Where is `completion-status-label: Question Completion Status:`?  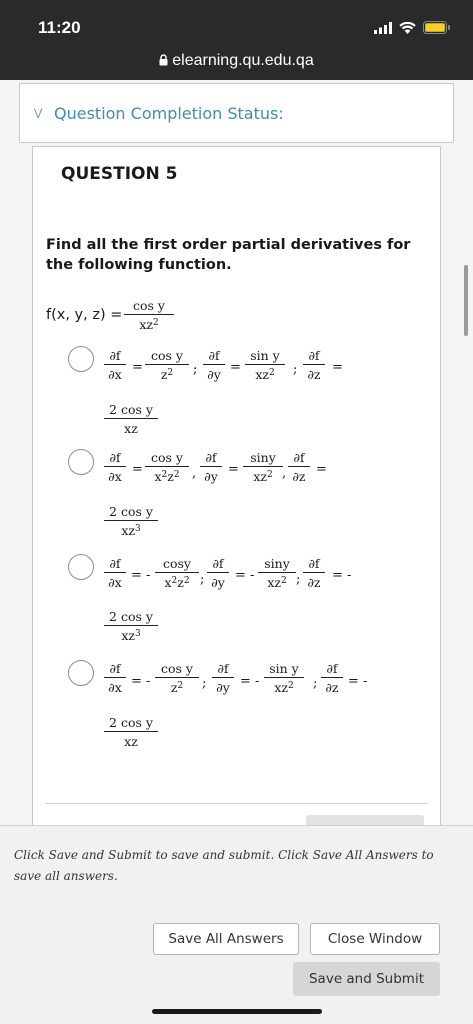
completion-status-label: Question Completion Status: is located at coordinates (169, 113).